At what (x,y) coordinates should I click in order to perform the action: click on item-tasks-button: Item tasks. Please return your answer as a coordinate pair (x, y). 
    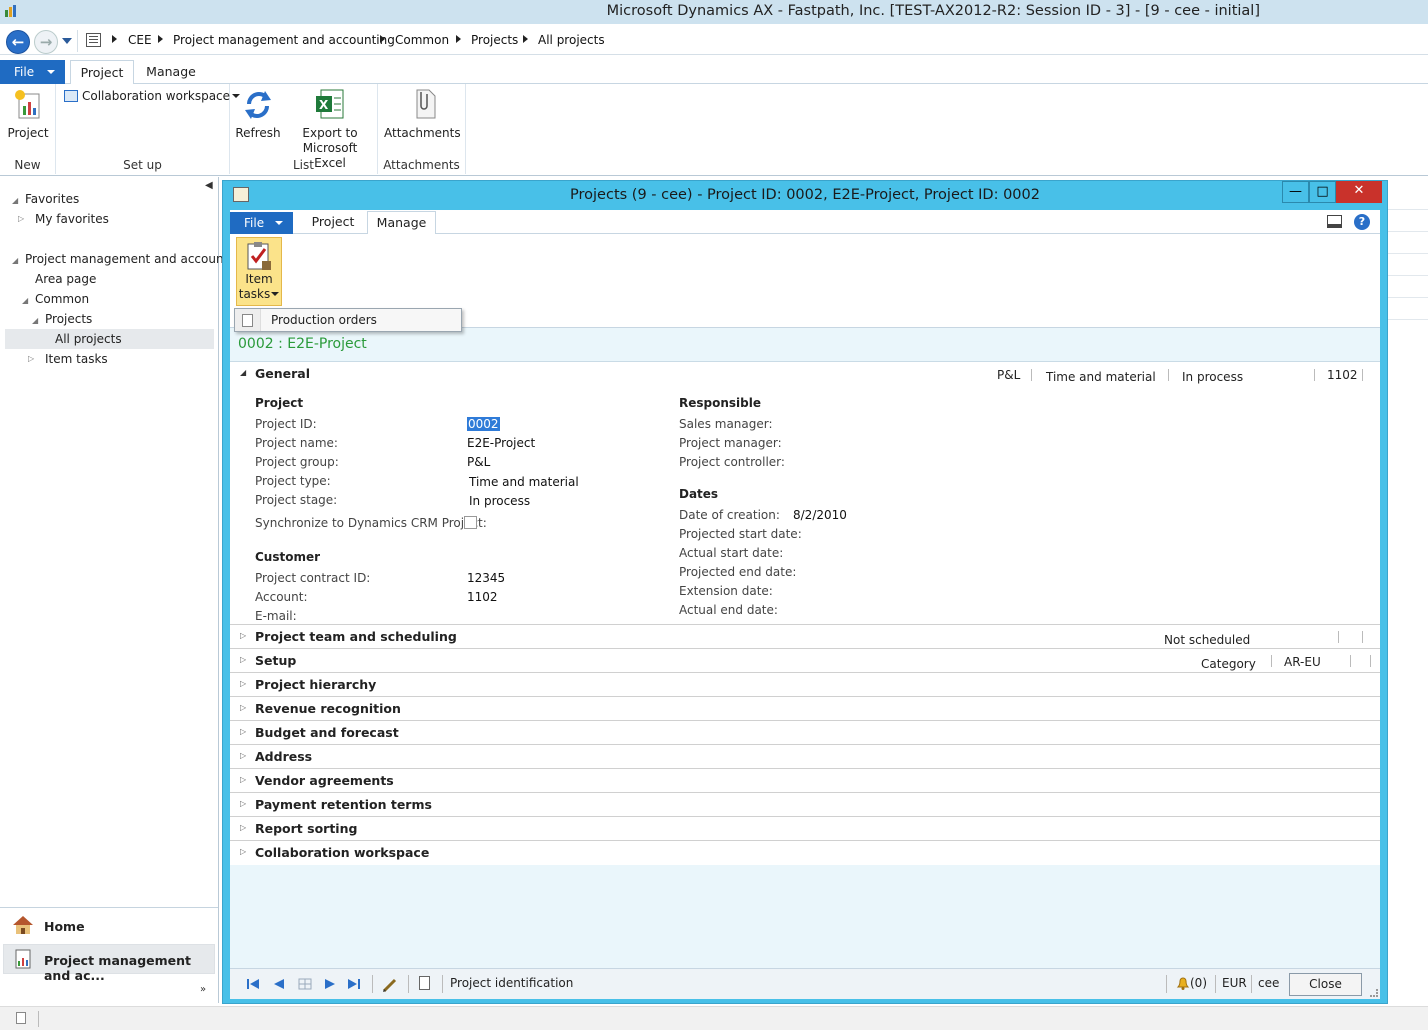
    Looking at the image, I should click on (259, 271).